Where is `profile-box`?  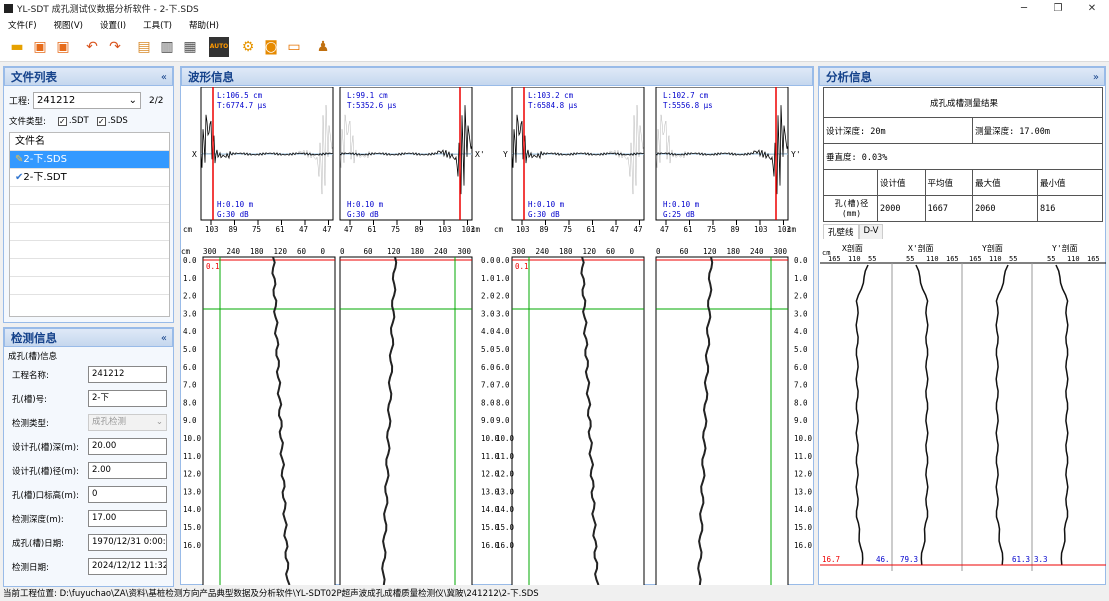
profile-box is located at coordinates (406, 420).